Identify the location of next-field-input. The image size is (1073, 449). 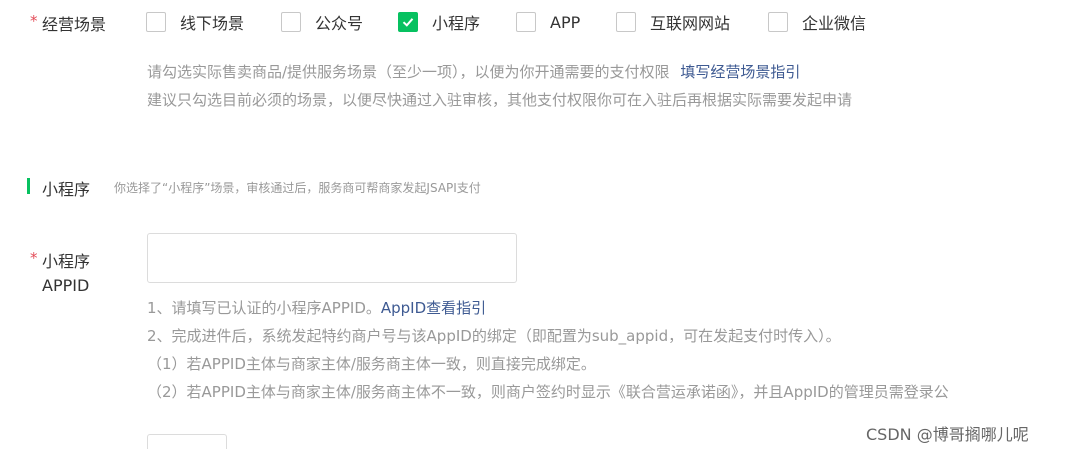
(187, 441).